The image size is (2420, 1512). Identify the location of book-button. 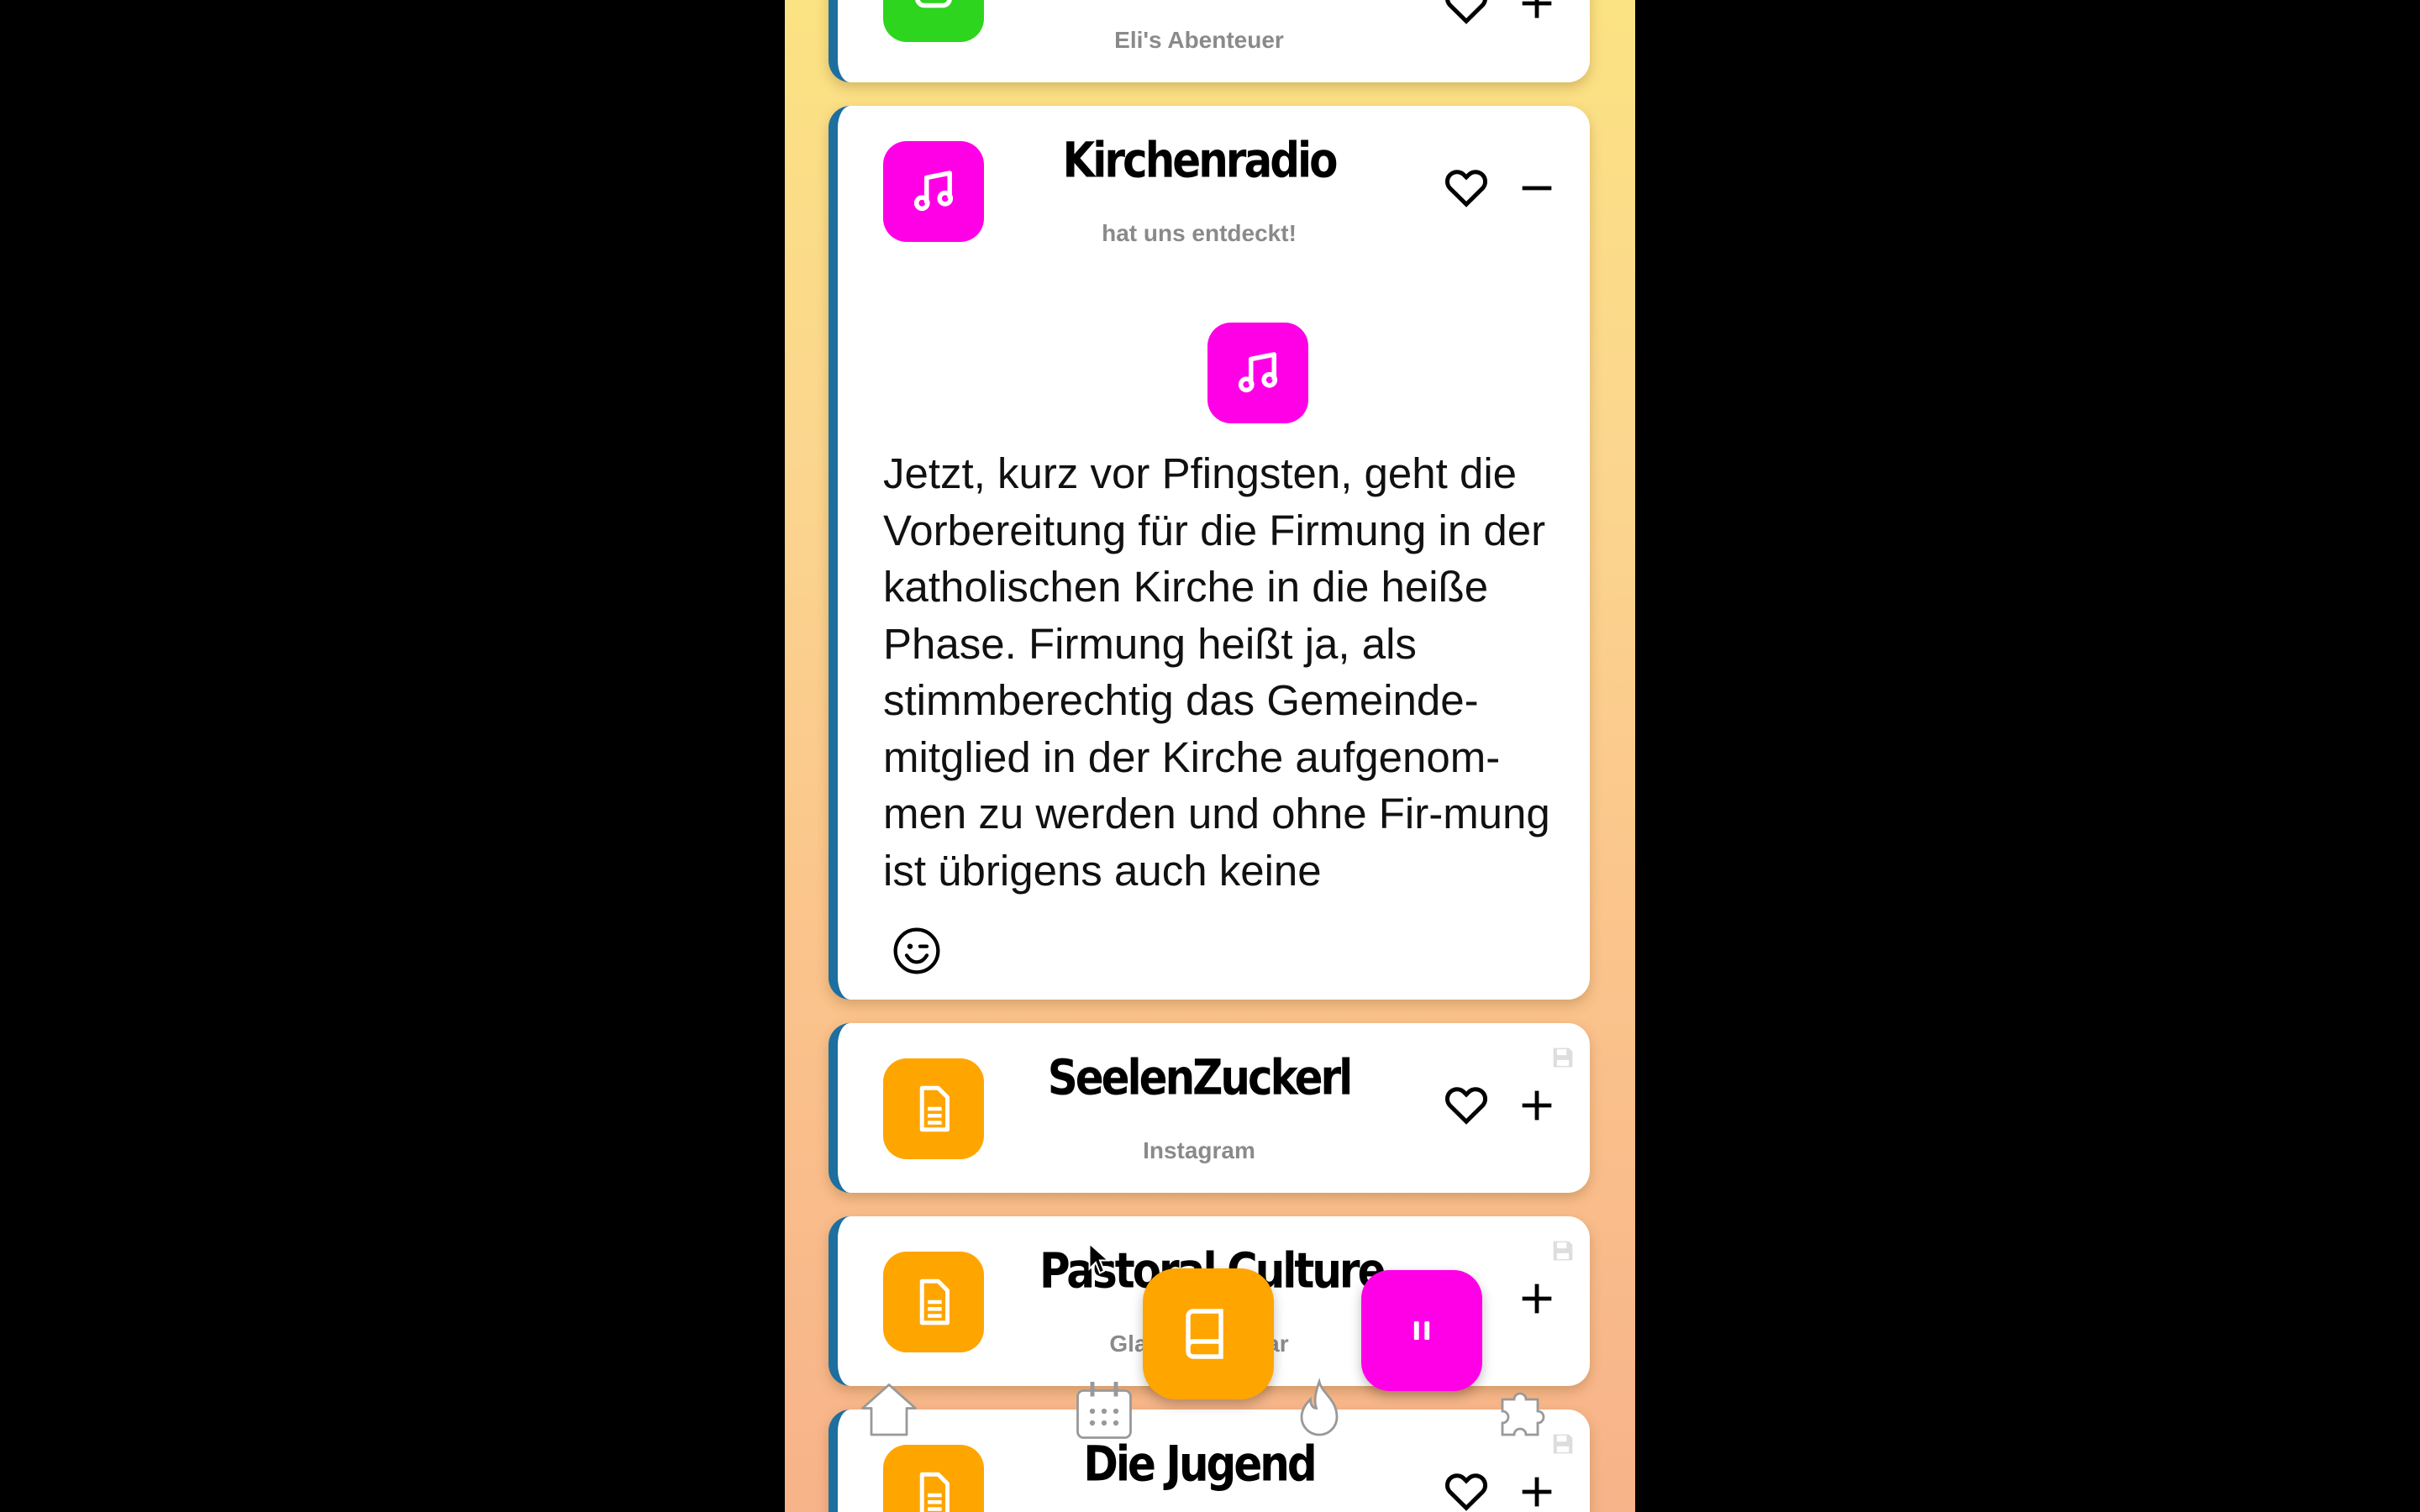
(1208, 1333).